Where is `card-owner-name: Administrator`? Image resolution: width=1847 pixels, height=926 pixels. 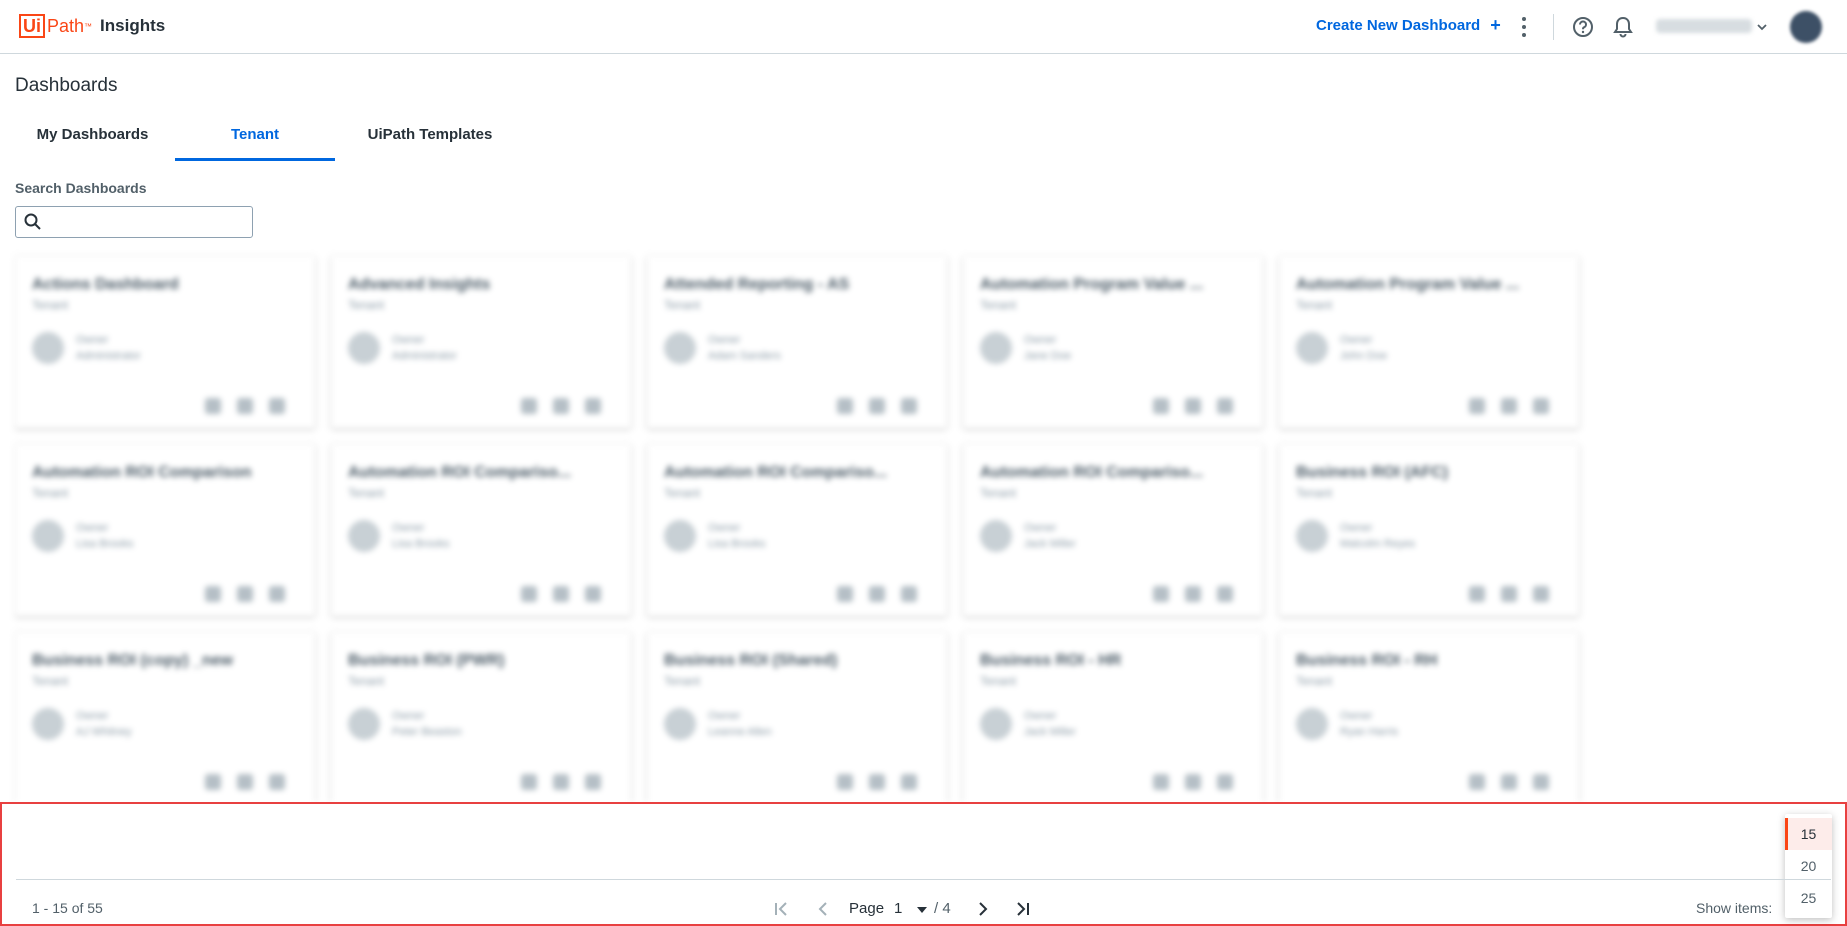 card-owner-name: Administrator is located at coordinates (424, 356).